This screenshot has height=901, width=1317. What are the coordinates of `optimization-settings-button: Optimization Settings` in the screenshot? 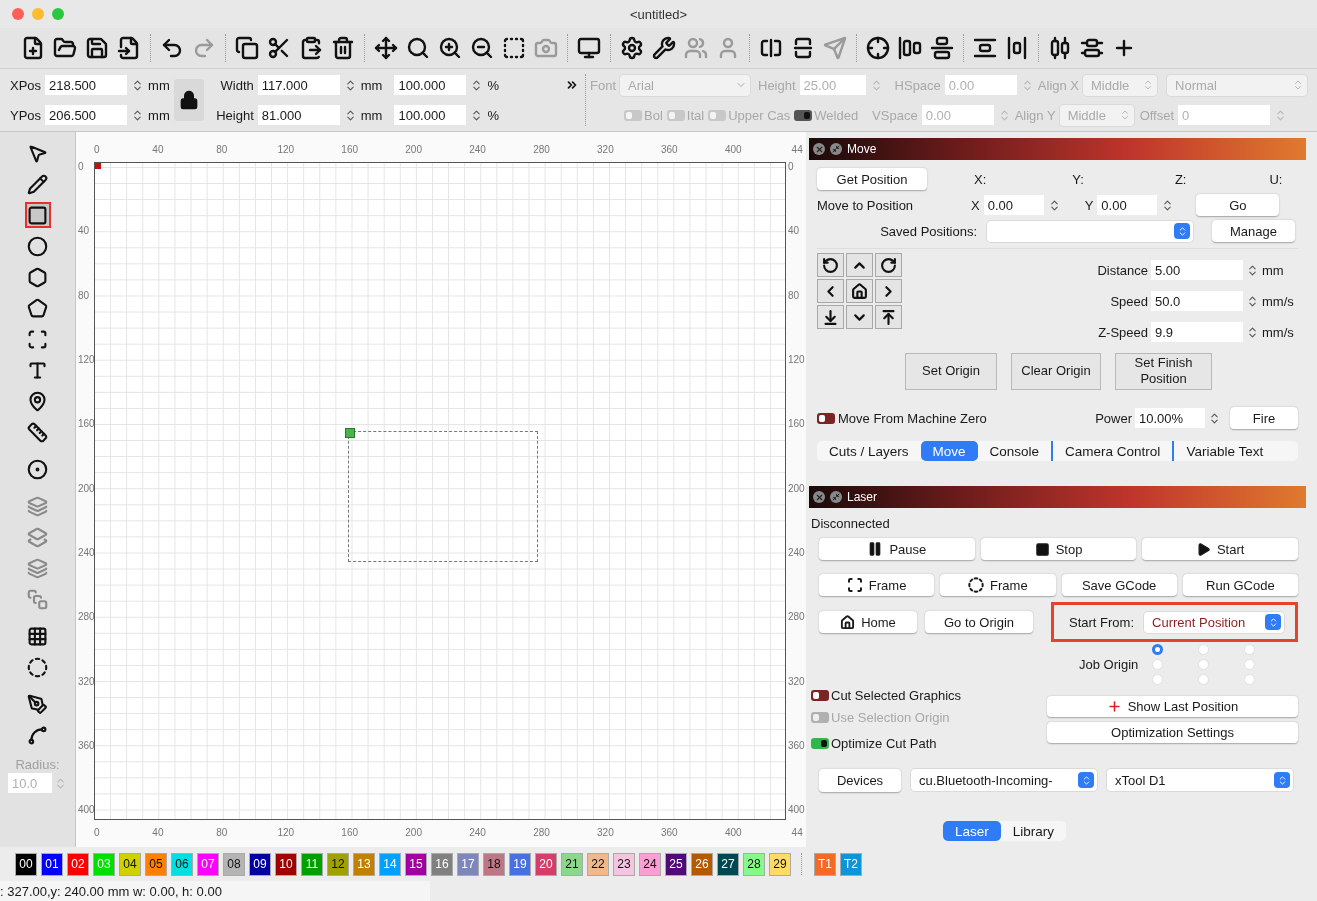 It's located at (1172, 732).